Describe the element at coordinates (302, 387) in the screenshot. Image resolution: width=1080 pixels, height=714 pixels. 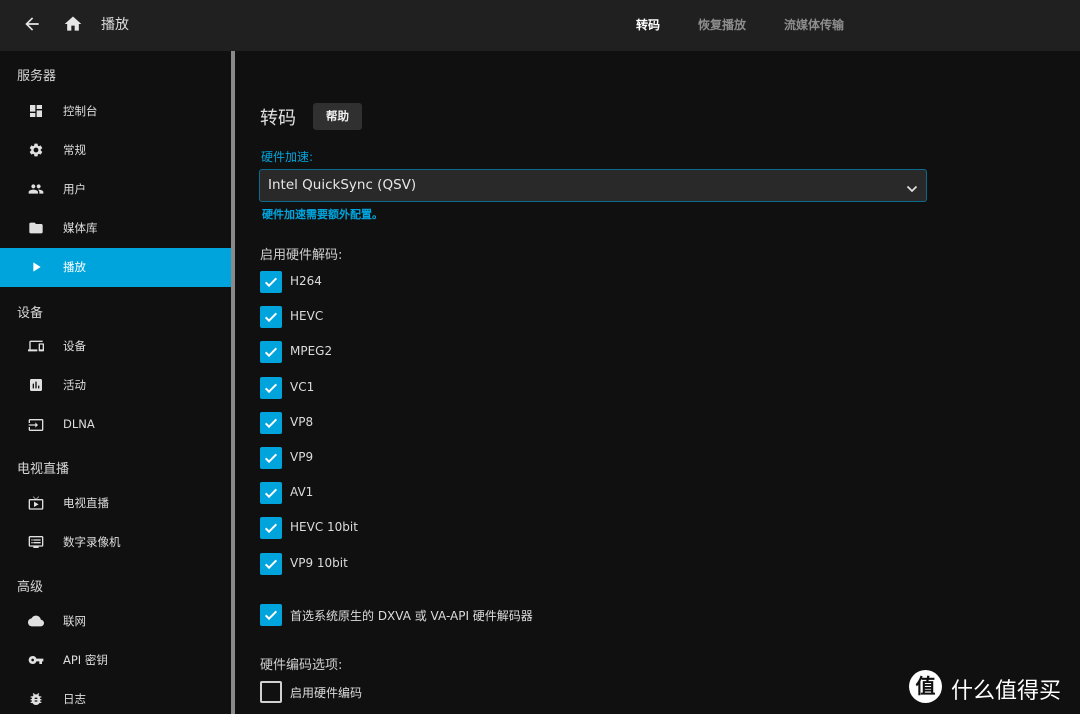
I see `checkbox-label: VC1` at that location.